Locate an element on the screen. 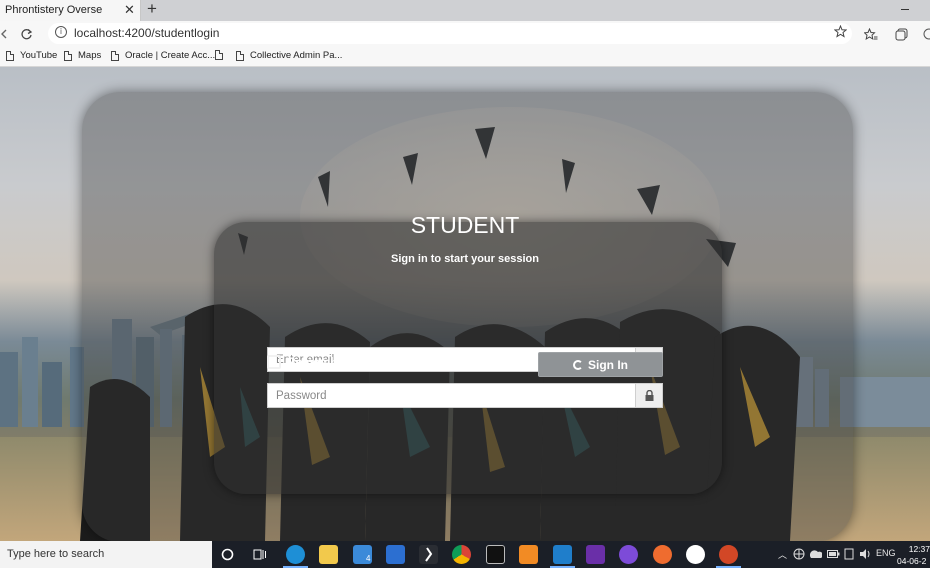 The image size is (930, 568). profile-icon is located at coordinates (925, 34).